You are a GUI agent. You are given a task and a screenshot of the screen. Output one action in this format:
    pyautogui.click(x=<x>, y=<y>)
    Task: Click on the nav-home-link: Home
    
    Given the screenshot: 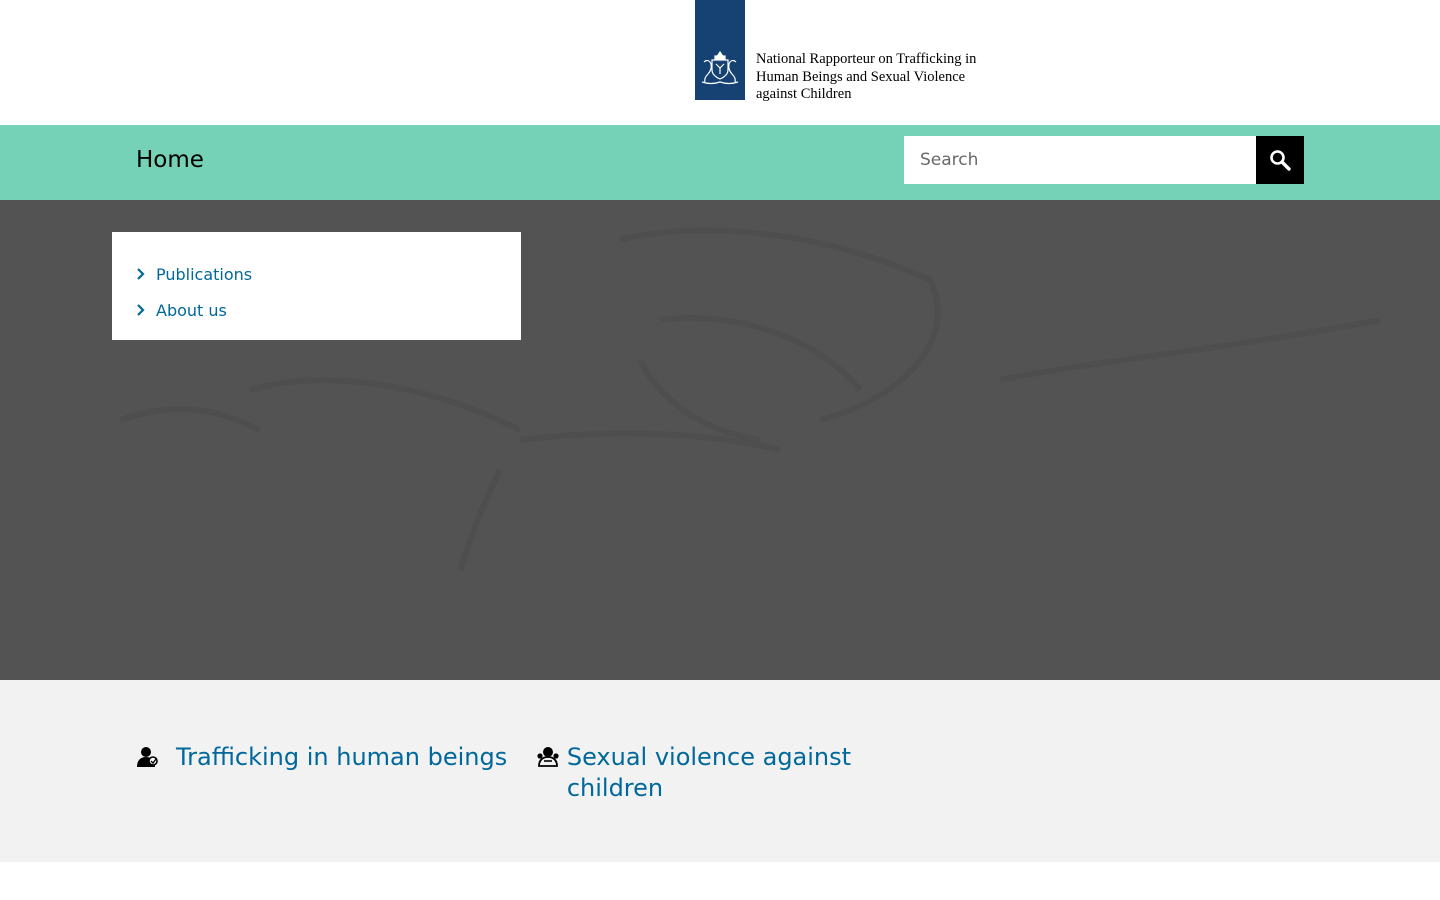 What is the action you would take?
    pyautogui.click(x=170, y=160)
    